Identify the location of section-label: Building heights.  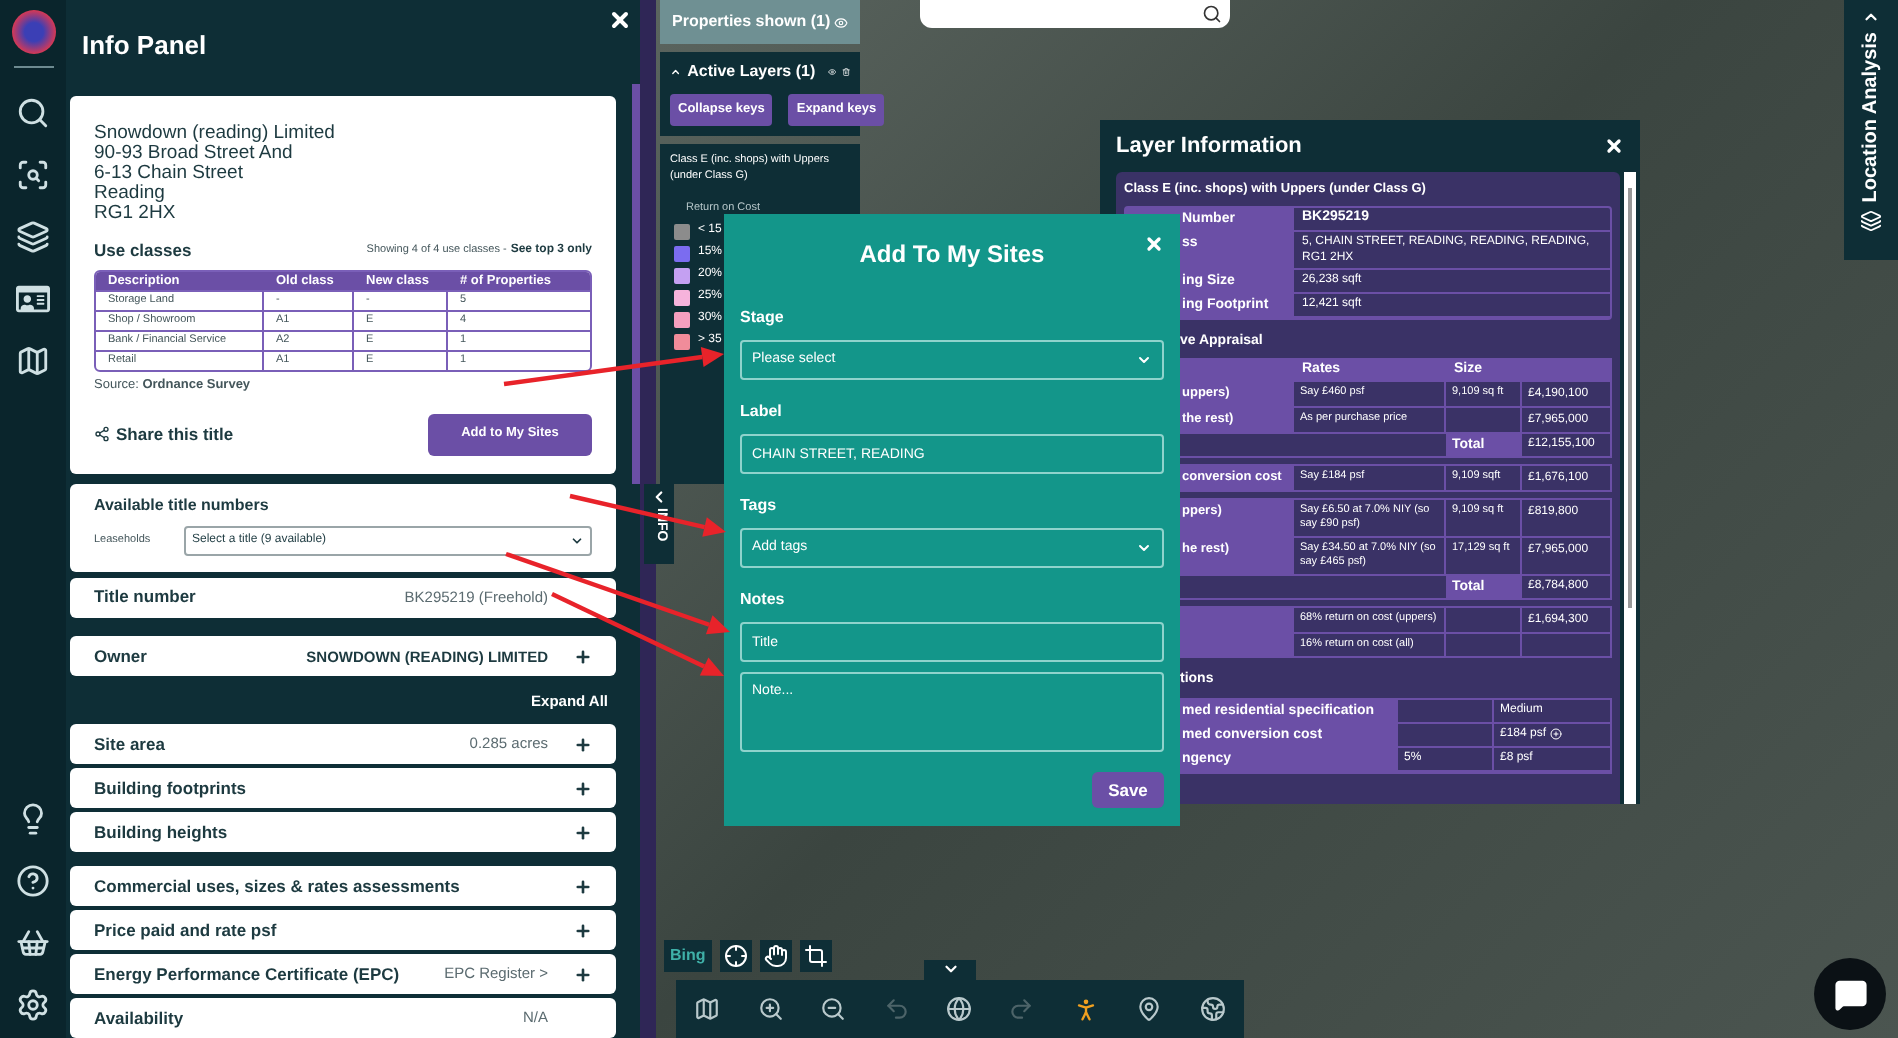
(161, 832).